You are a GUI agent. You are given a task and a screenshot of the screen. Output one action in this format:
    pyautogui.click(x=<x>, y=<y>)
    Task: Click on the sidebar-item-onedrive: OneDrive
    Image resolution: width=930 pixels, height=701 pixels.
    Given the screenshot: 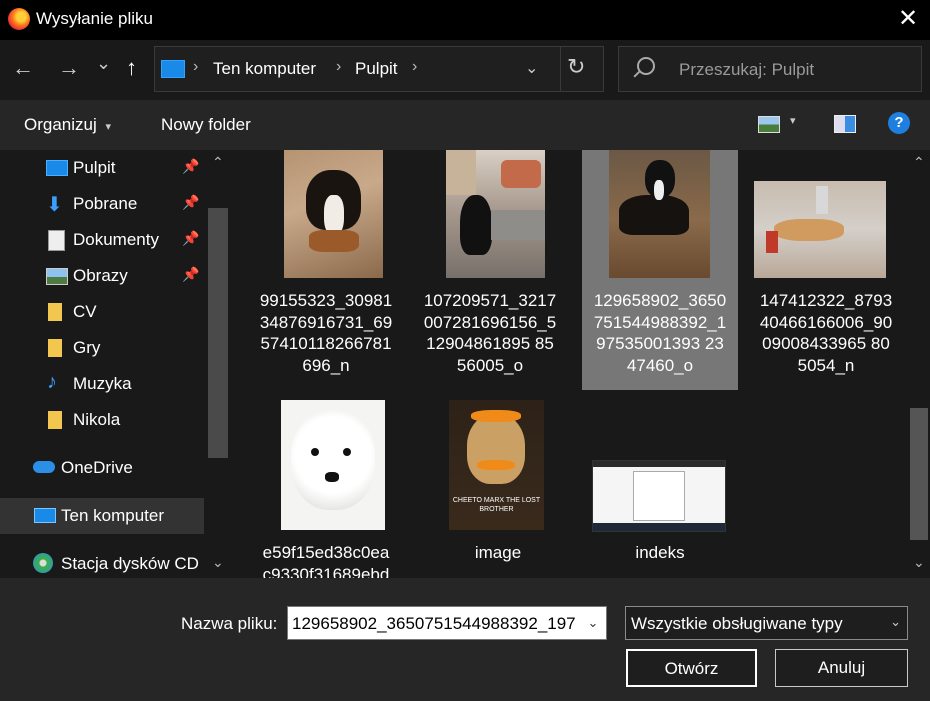 What is the action you would take?
    pyautogui.click(x=102, y=468)
    